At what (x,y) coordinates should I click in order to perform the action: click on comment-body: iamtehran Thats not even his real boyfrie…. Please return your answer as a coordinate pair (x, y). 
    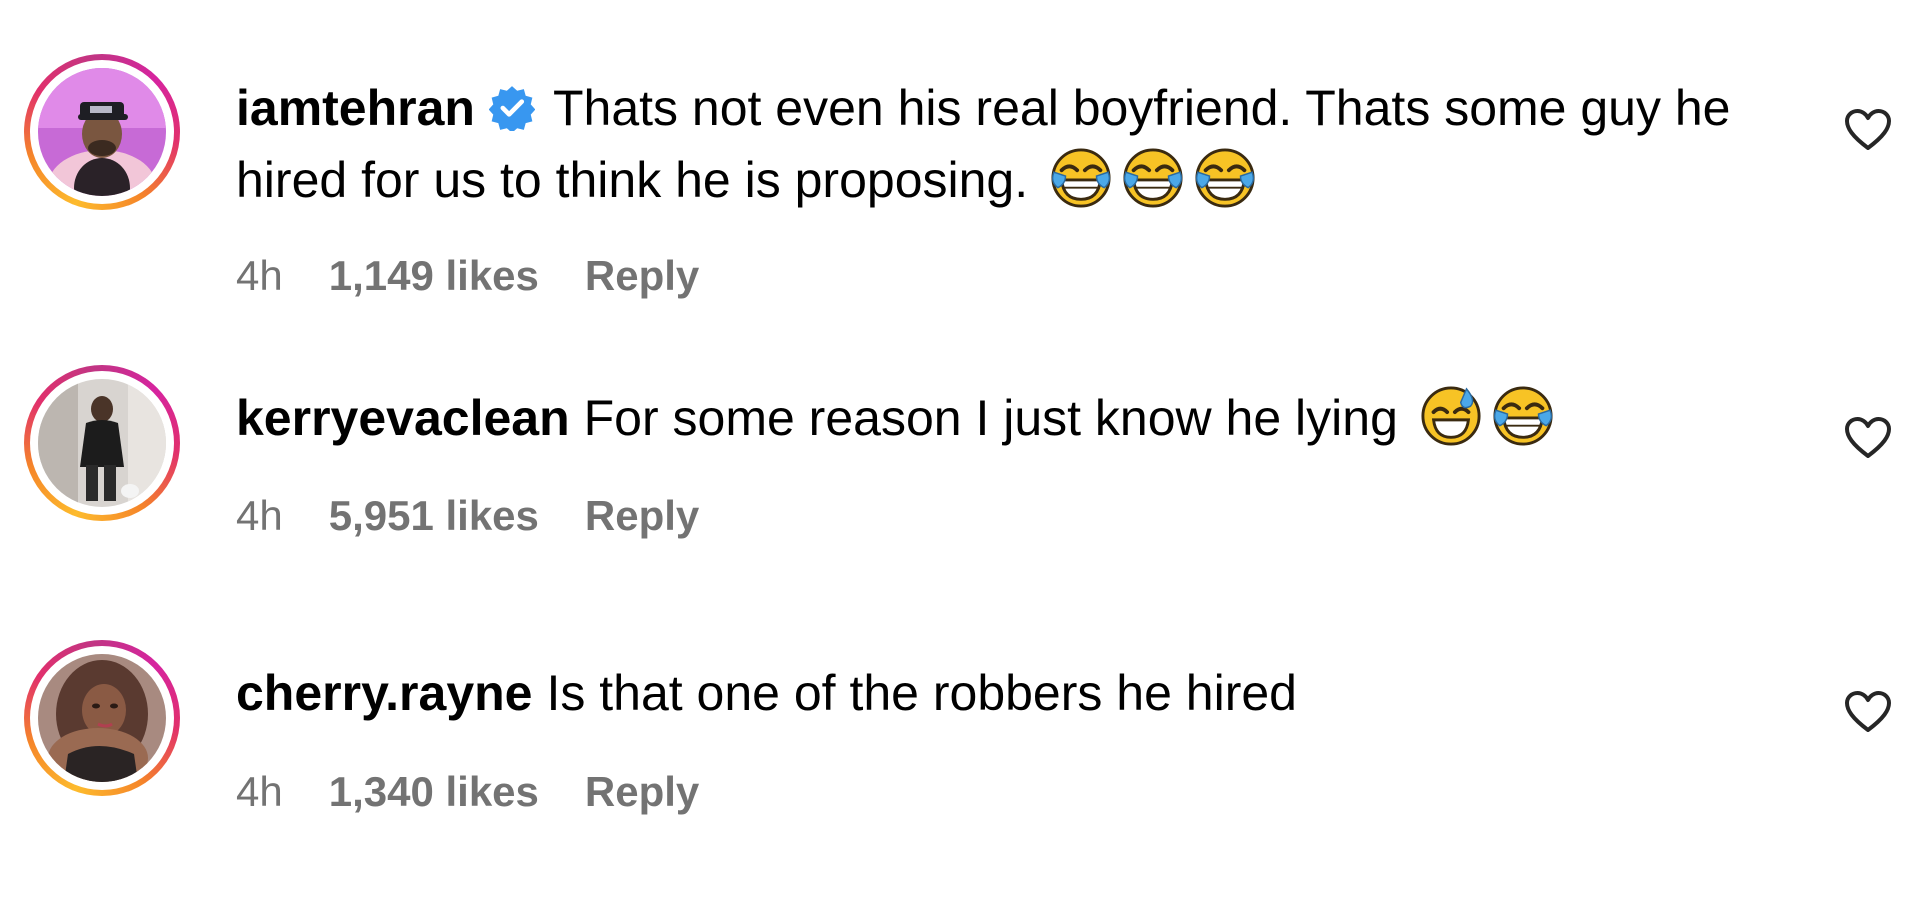
    Looking at the image, I should click on (1016, 144).